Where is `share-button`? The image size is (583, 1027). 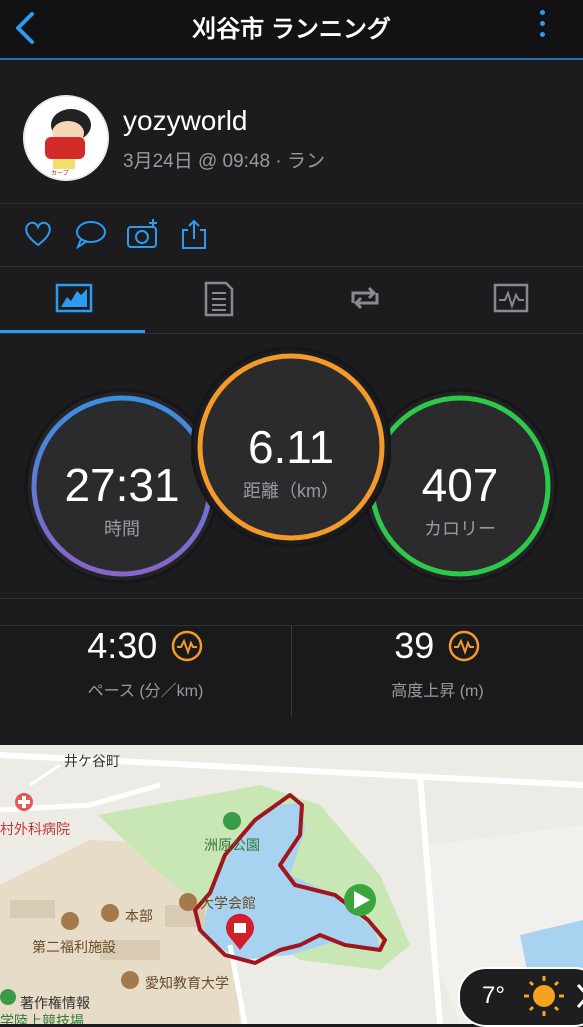 share-button is located at coordinates (196, 234).